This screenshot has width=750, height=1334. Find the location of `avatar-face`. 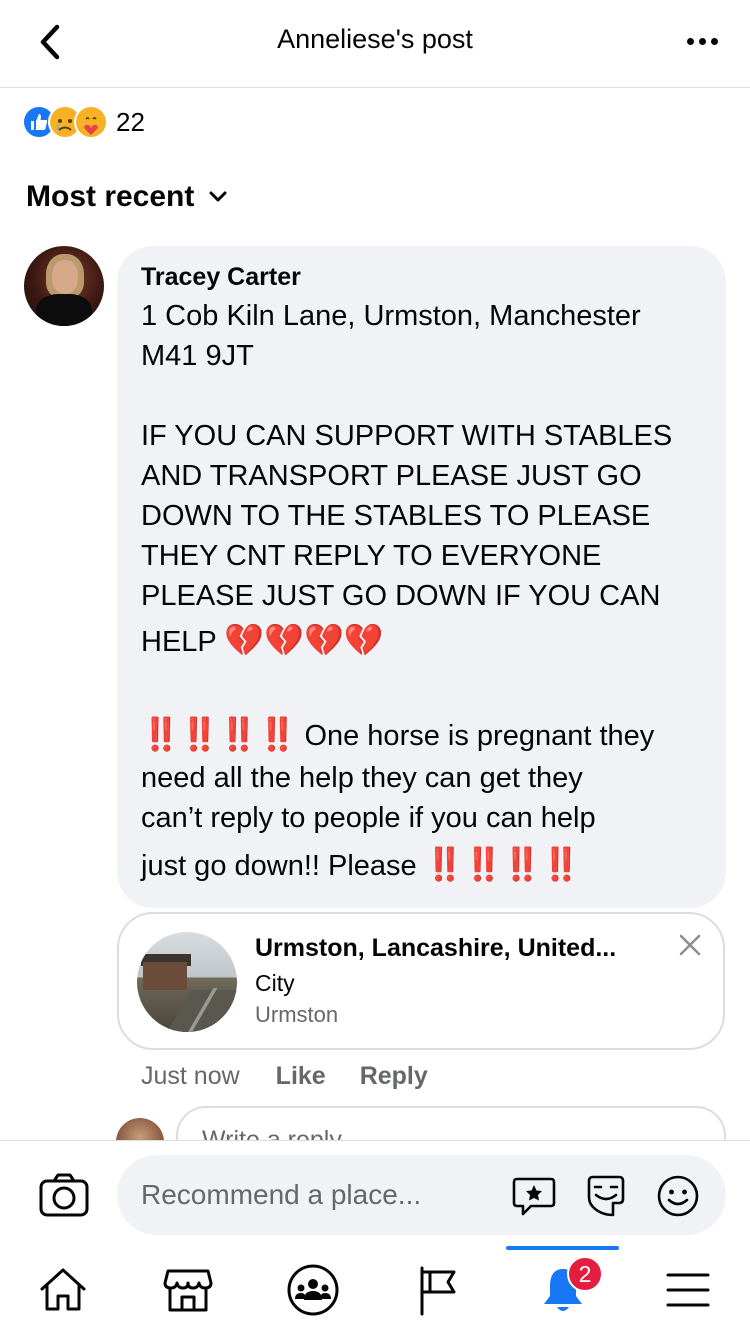

avatar-face is located at coordinates (65, 277).